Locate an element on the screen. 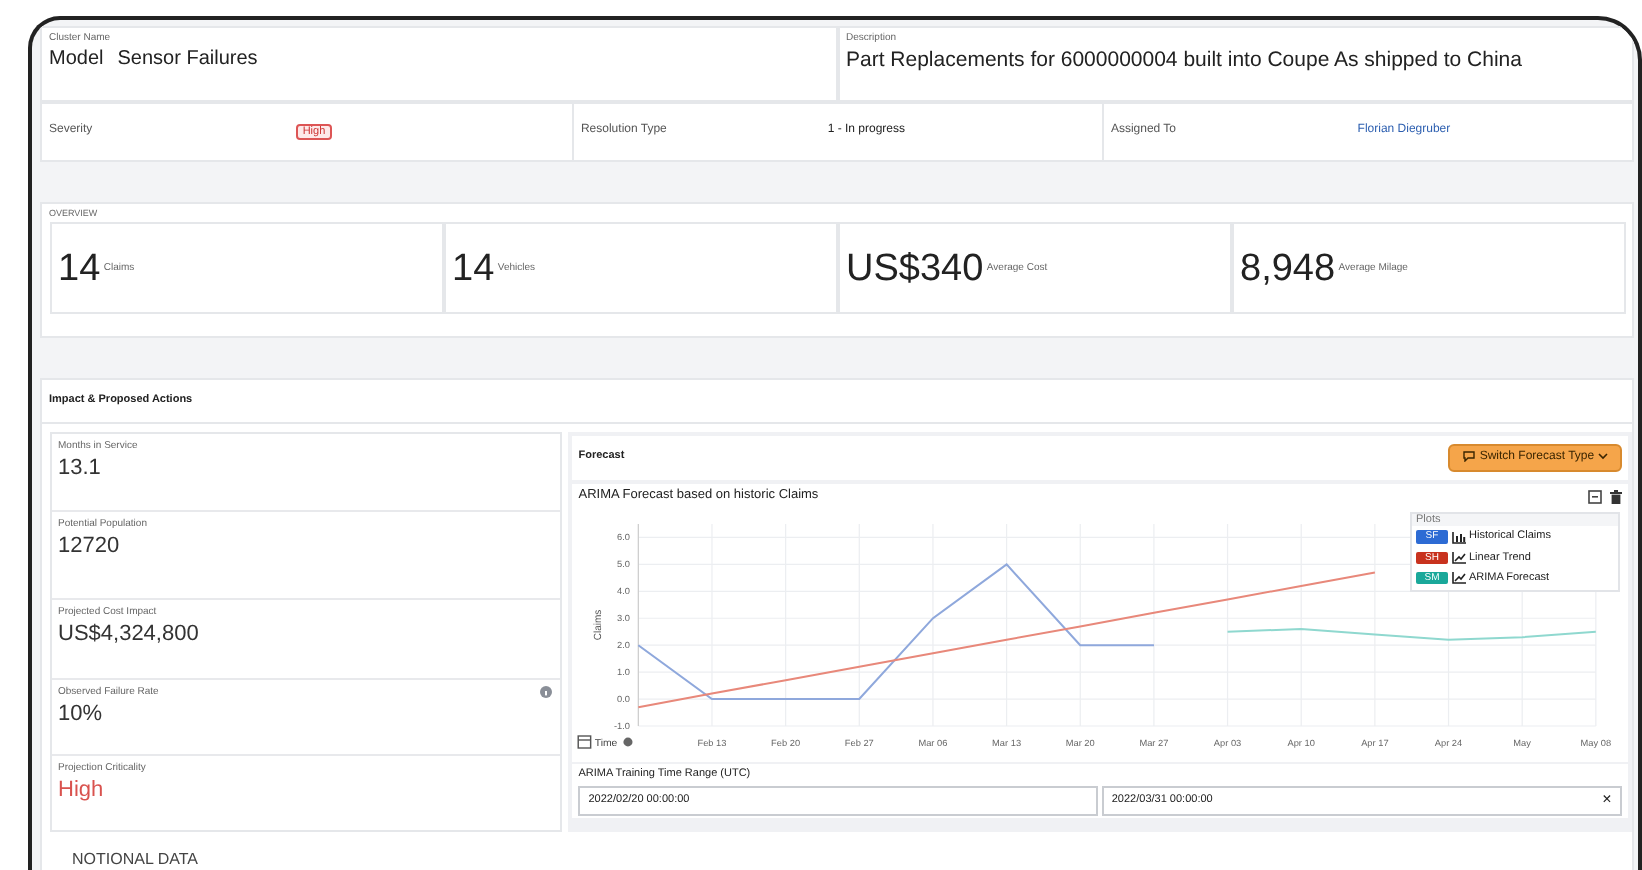 The height and width of the screenshot is (870, 1642). stat-value: 8,948 is located at coordinates (1288, 268).